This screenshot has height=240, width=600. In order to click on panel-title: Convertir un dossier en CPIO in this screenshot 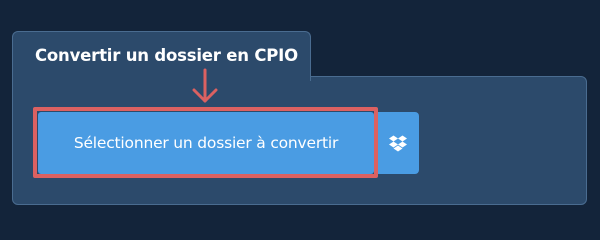, I will do `click(166, 55)`.